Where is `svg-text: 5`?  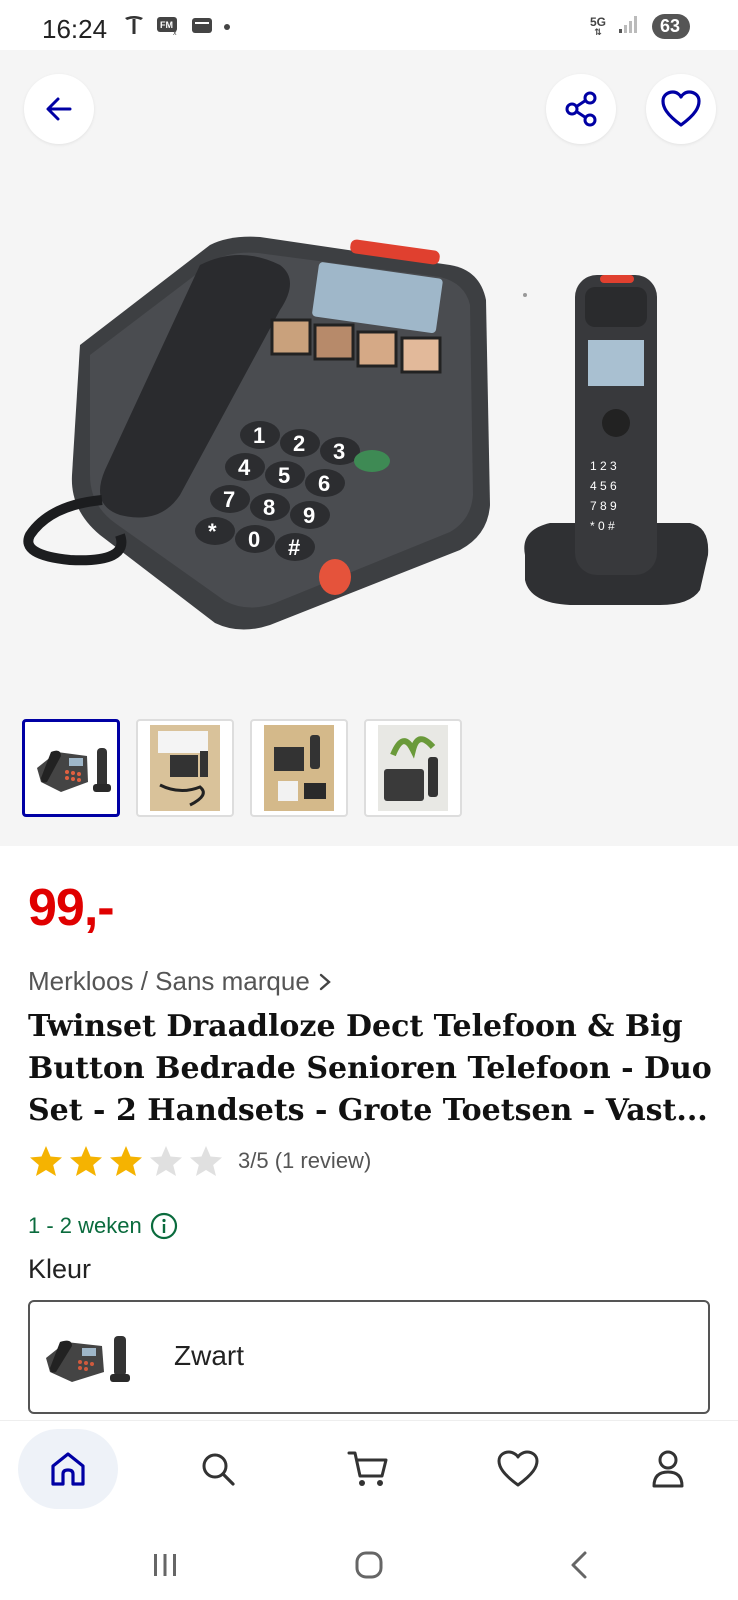
svg-text: 5 is located at coordinates (284, 475).